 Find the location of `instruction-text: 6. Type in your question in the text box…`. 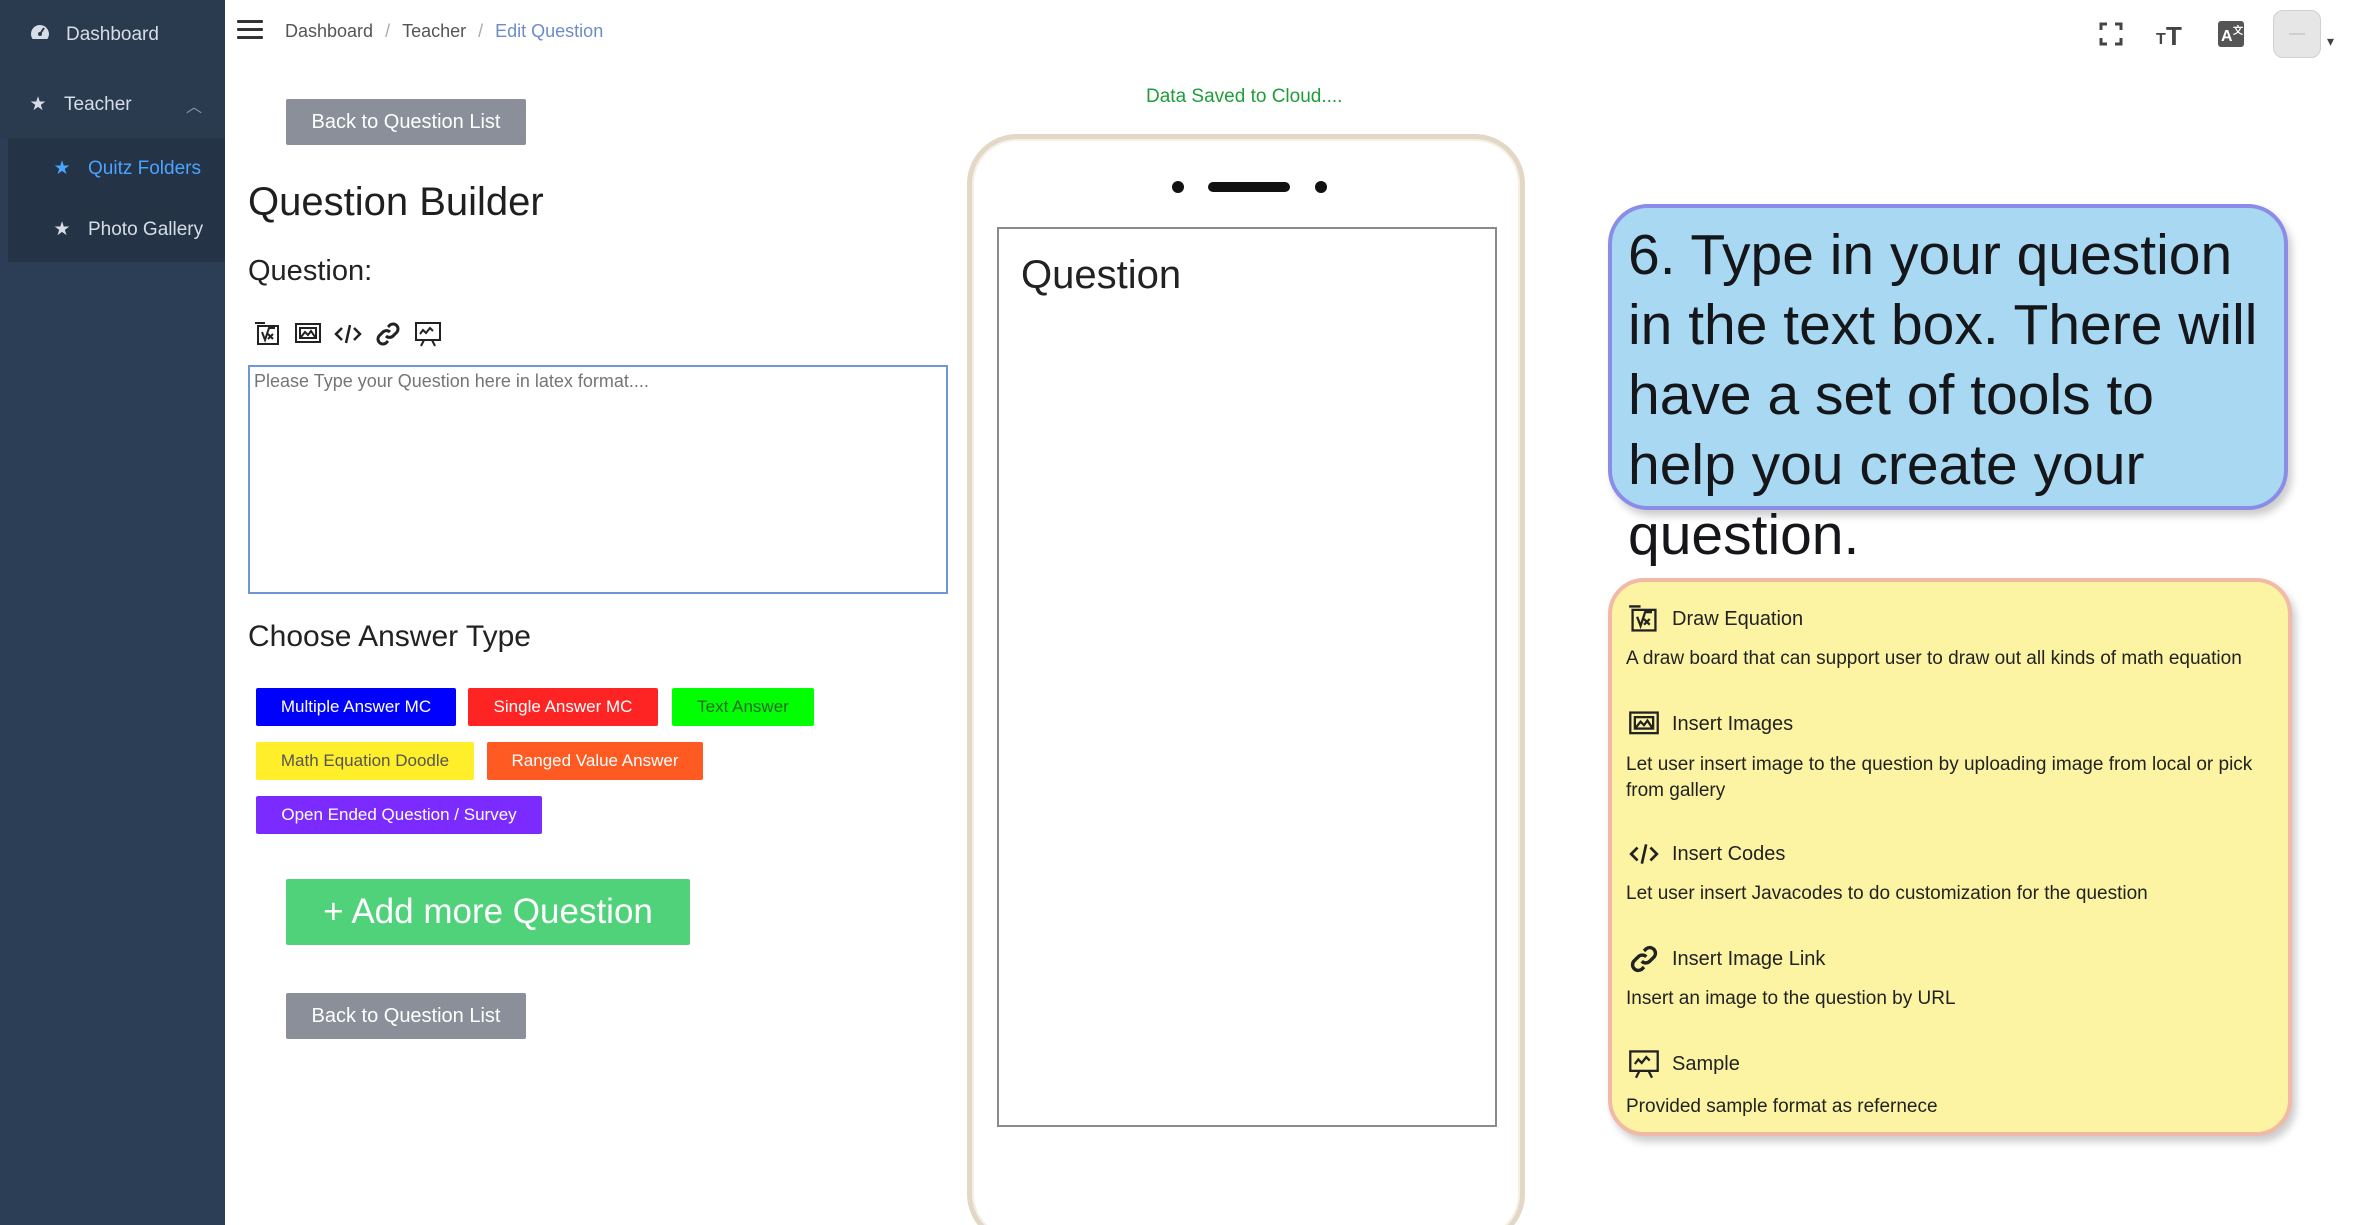

instruction-text: 6. Type in your question in the text box… is located at coordinates (1943, 395).